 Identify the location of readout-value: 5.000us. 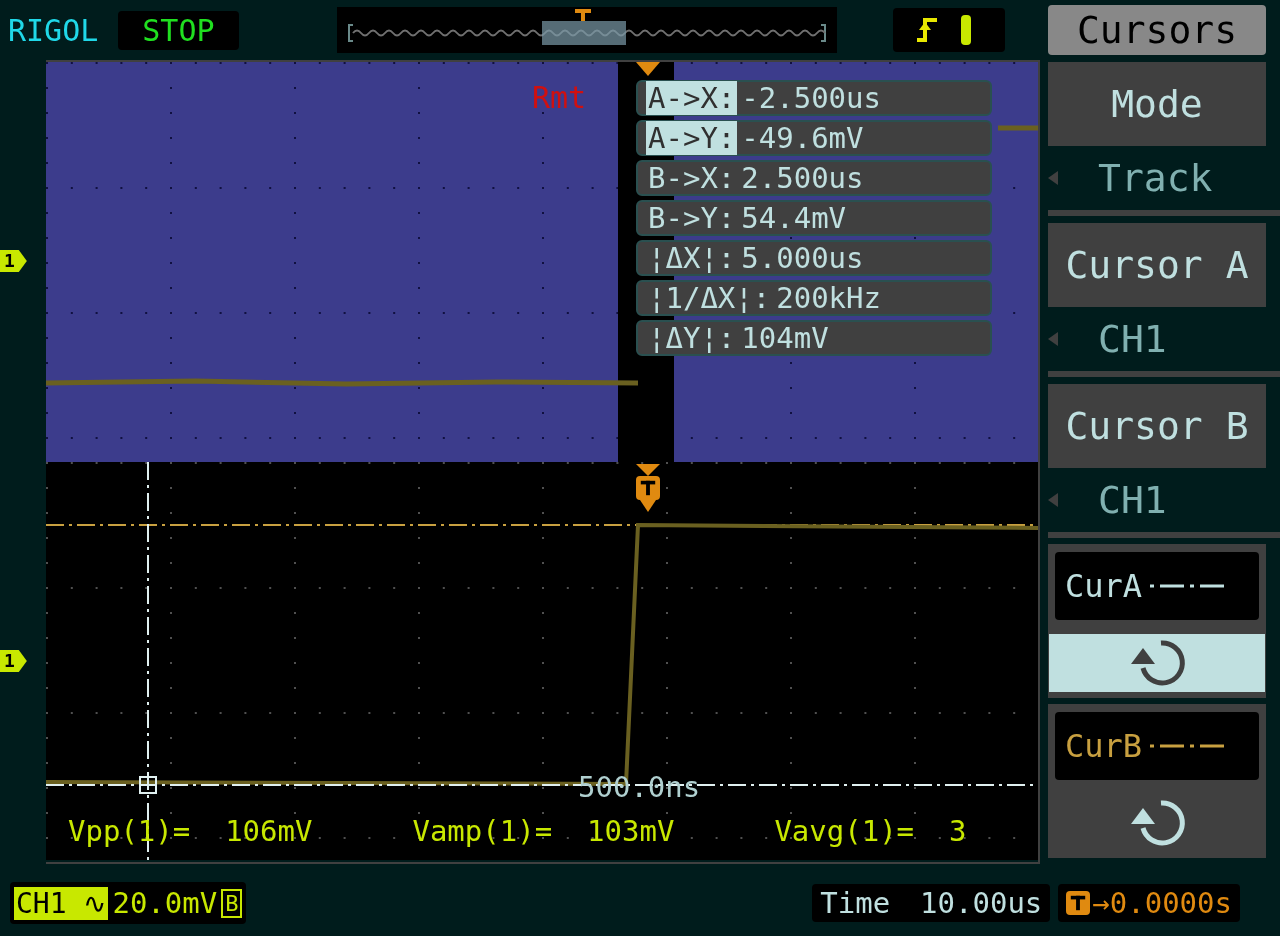
(802, 258).